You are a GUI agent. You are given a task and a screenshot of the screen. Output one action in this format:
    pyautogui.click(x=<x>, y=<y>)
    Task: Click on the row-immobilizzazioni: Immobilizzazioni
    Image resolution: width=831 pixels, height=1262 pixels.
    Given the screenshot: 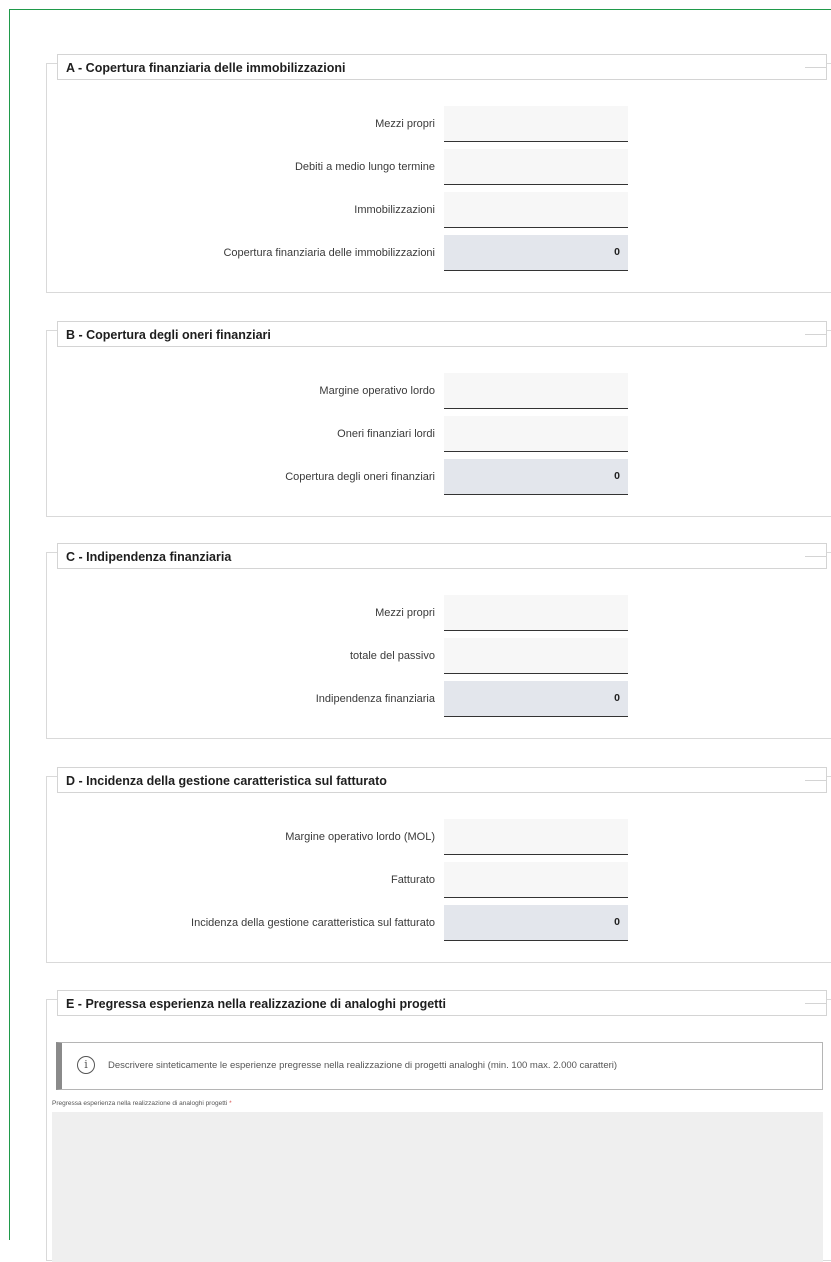 What is the action you would take?
    pyautogui.click(x=439, y=210)
    